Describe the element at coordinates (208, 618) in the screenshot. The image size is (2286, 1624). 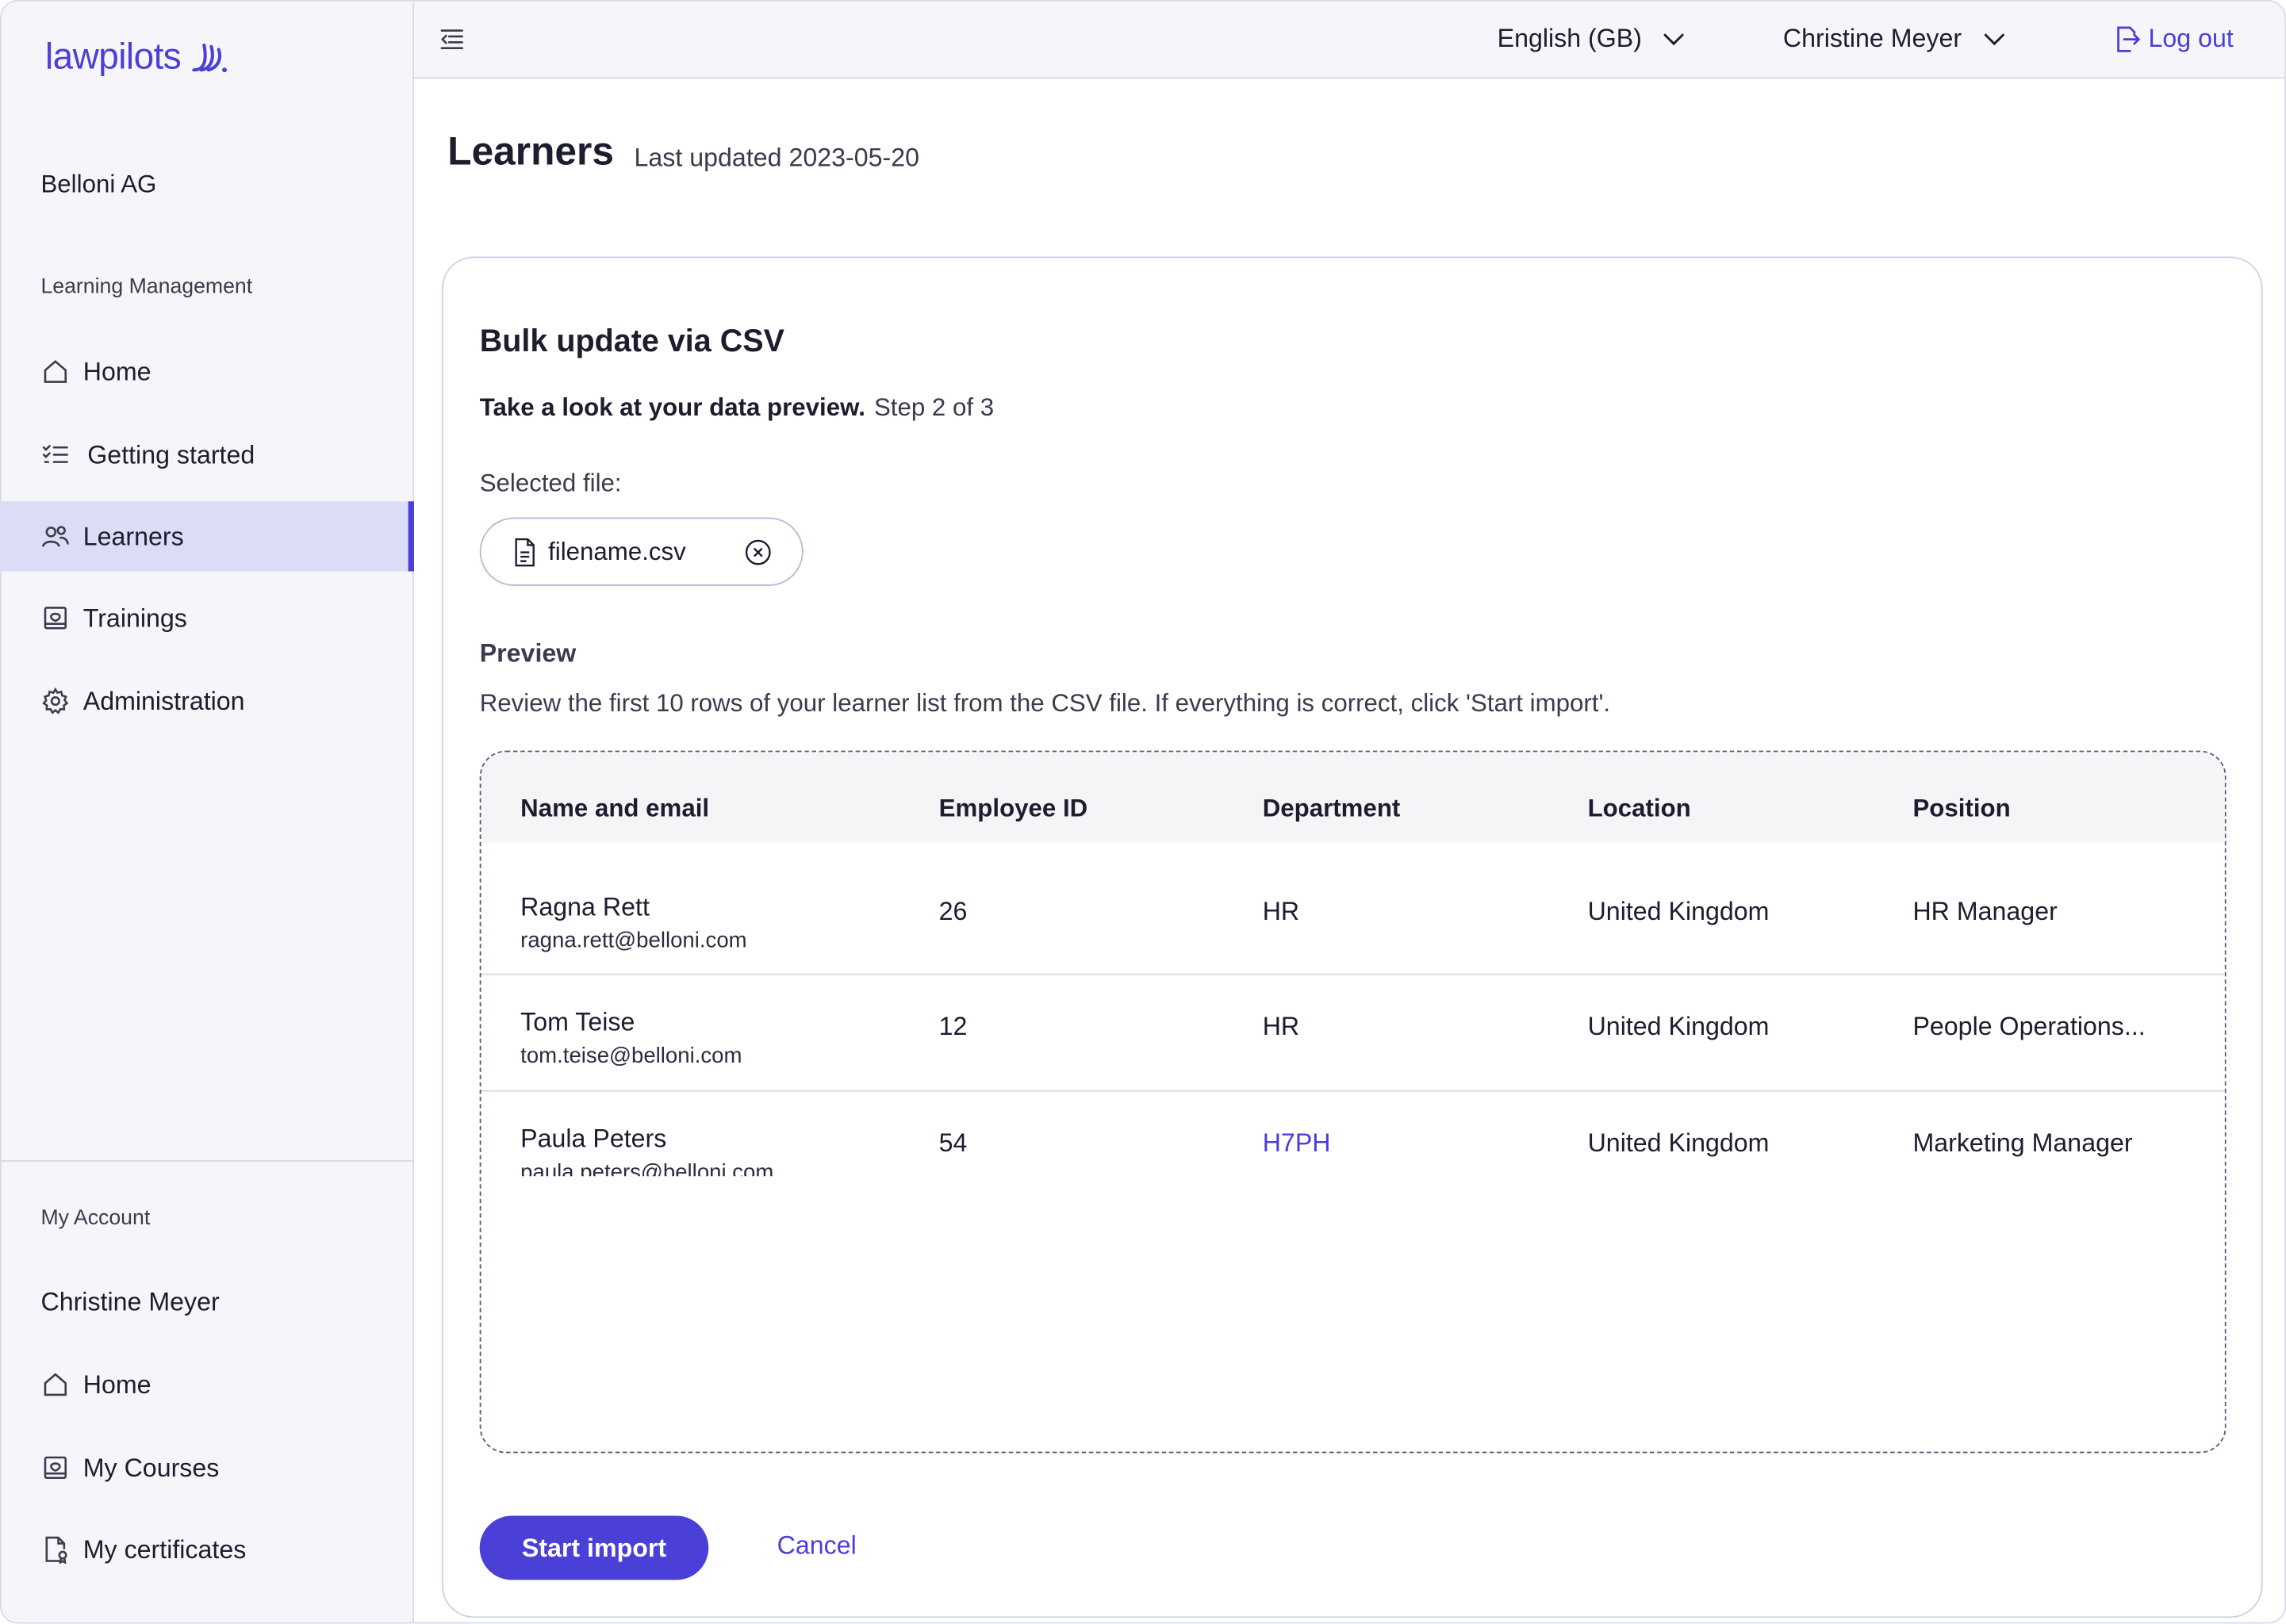
I see `sidebar-item-trainings: Trainings` at that location.